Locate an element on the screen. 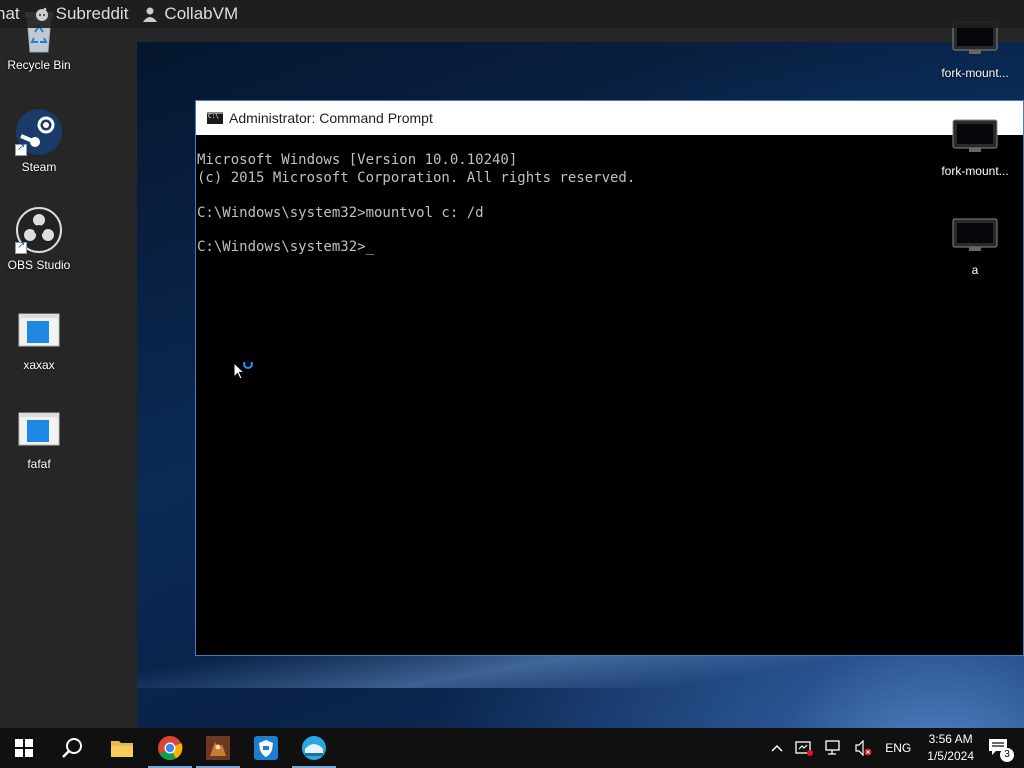 The width and height of the screenshot is (1024, 768). desktop-icon-label: Recycle Bin is located at coordinates (39, 65).